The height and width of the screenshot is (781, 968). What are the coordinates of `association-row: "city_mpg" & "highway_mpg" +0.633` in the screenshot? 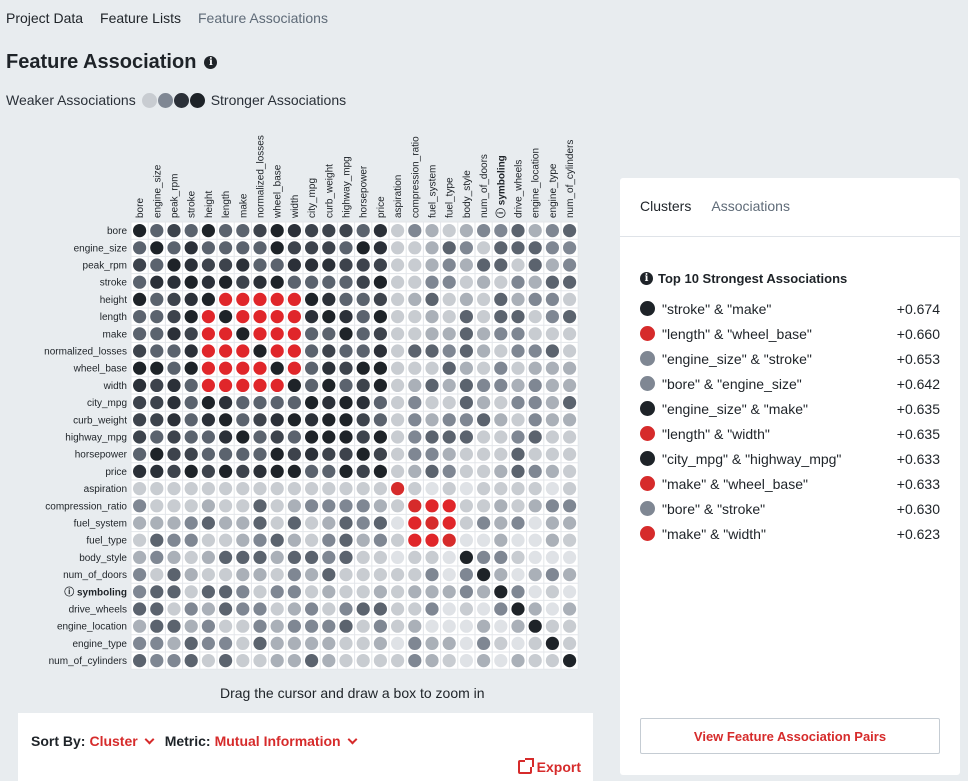 It's located at (790, 458).